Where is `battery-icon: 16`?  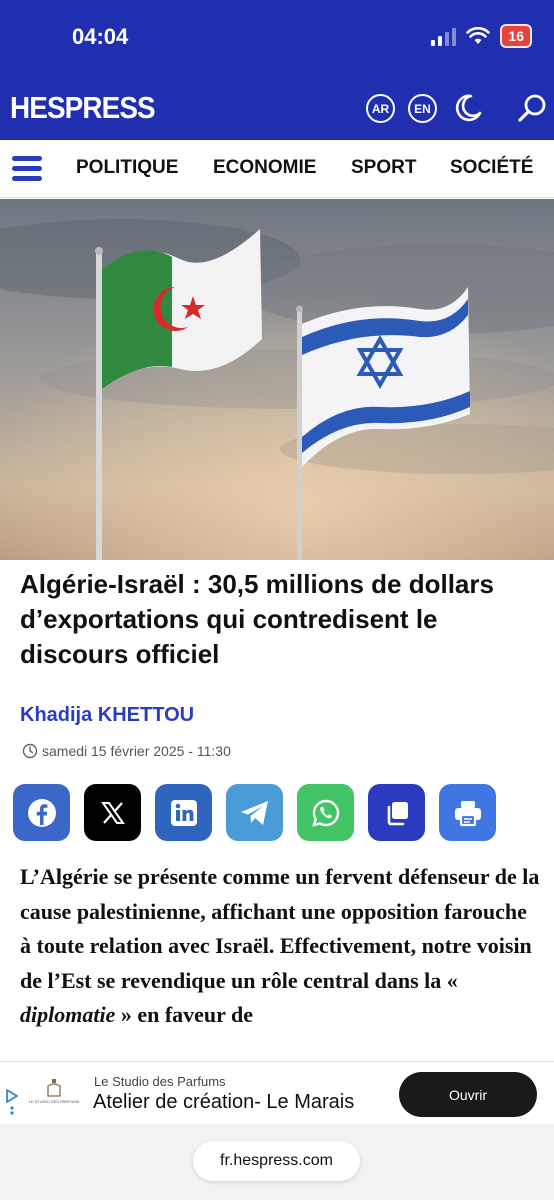
battery-icon: 16 is located at coordinates (516, 36).